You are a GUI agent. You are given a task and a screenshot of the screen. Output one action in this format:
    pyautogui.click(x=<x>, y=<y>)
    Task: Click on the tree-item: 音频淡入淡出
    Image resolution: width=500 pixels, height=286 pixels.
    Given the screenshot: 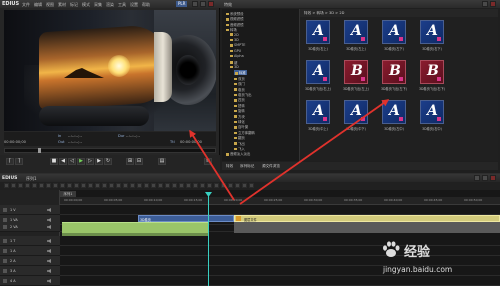 What is the action you would take?
    pyautogui.click(x=238, y=153)
    